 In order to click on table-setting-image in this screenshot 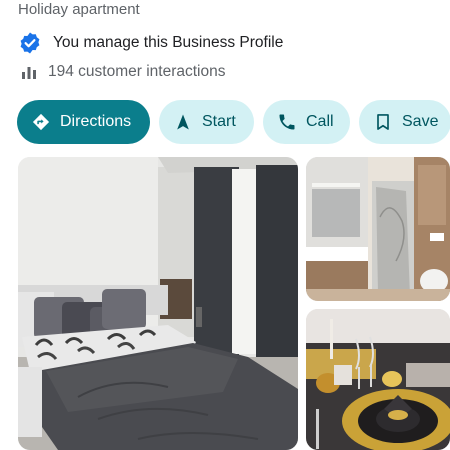, I will do `click(378, 379)`.